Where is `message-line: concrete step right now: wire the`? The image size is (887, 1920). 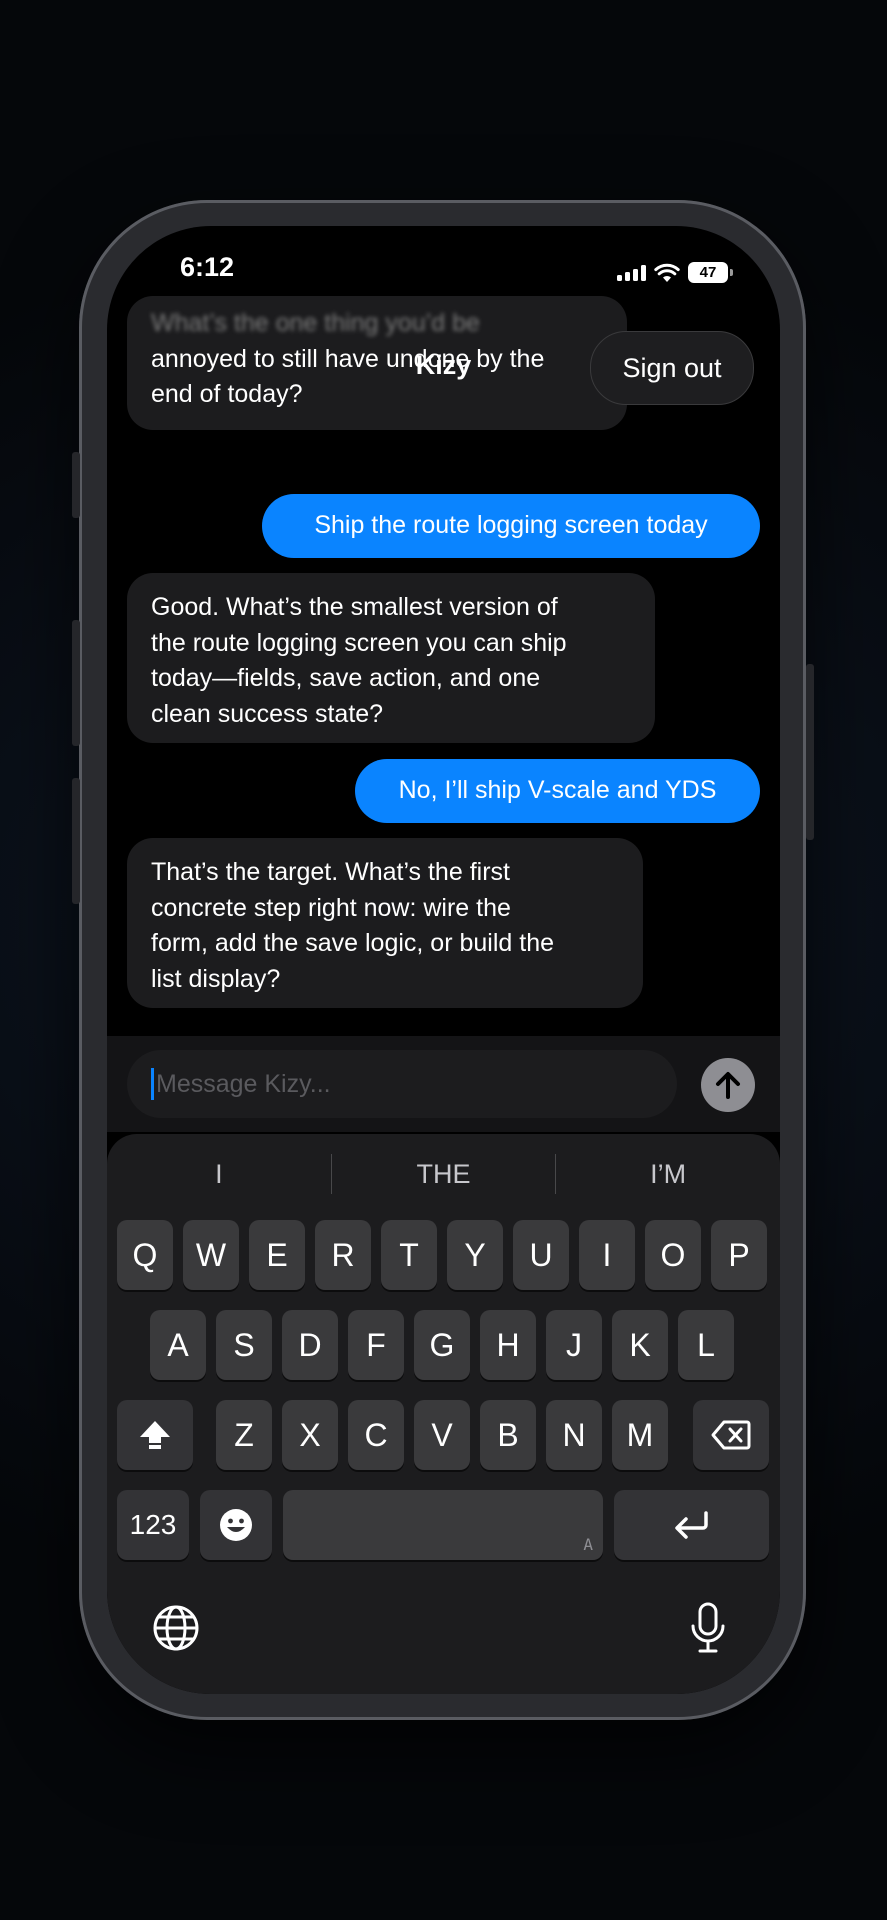
message-line: concrete step right now: wire the is located at coordinates (331, 907).